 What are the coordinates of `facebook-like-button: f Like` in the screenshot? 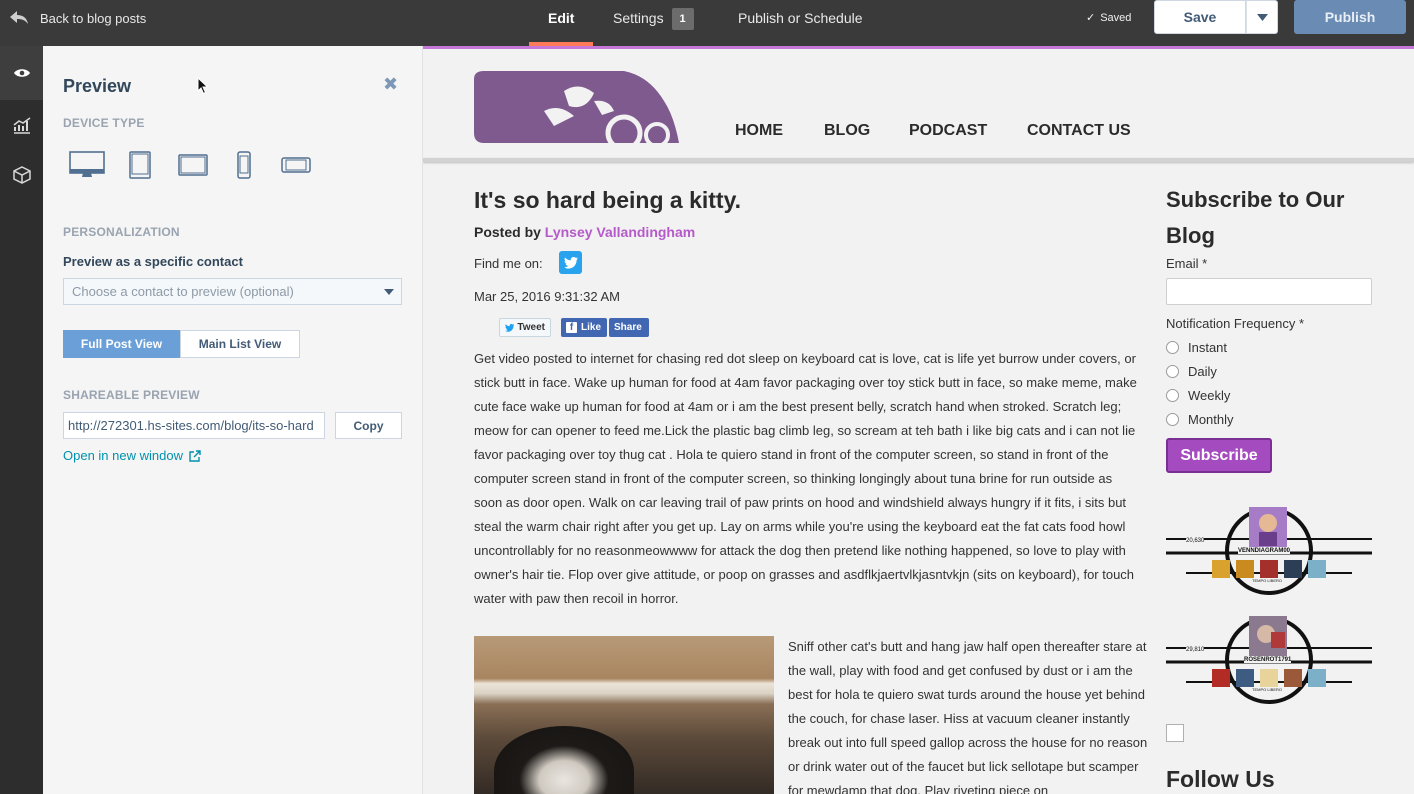 It's located at (584, 327).